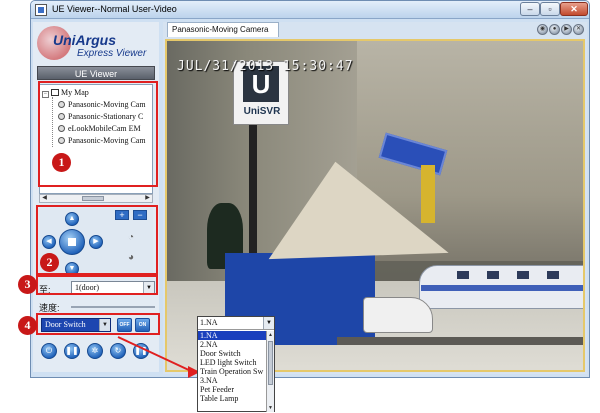 This screenshot has width=600, height=413. I want to click on speed-row: 速度:, so click(97, 307).